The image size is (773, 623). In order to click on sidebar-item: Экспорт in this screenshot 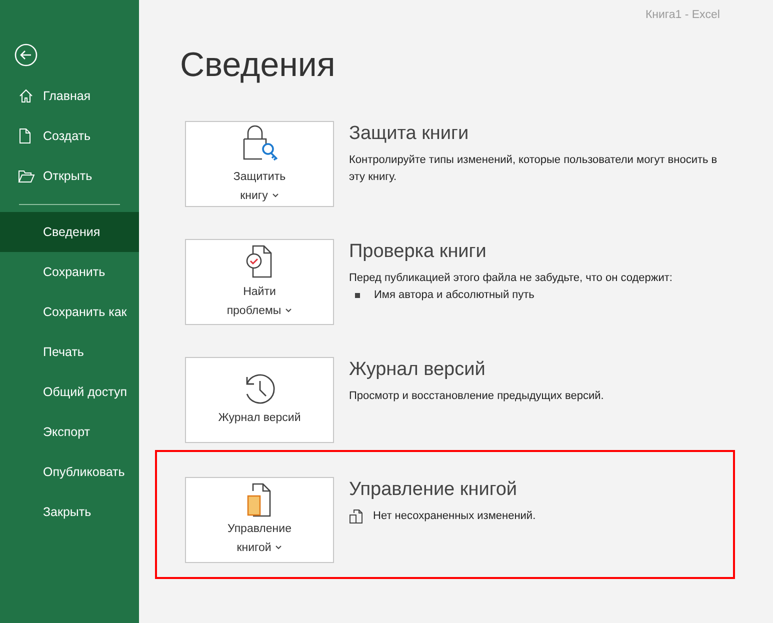, I will do `click(69, 432)`.